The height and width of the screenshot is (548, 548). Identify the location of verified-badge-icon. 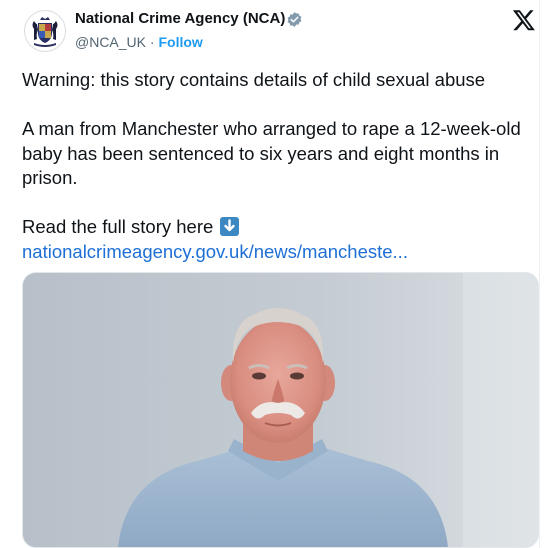
(294, 19).